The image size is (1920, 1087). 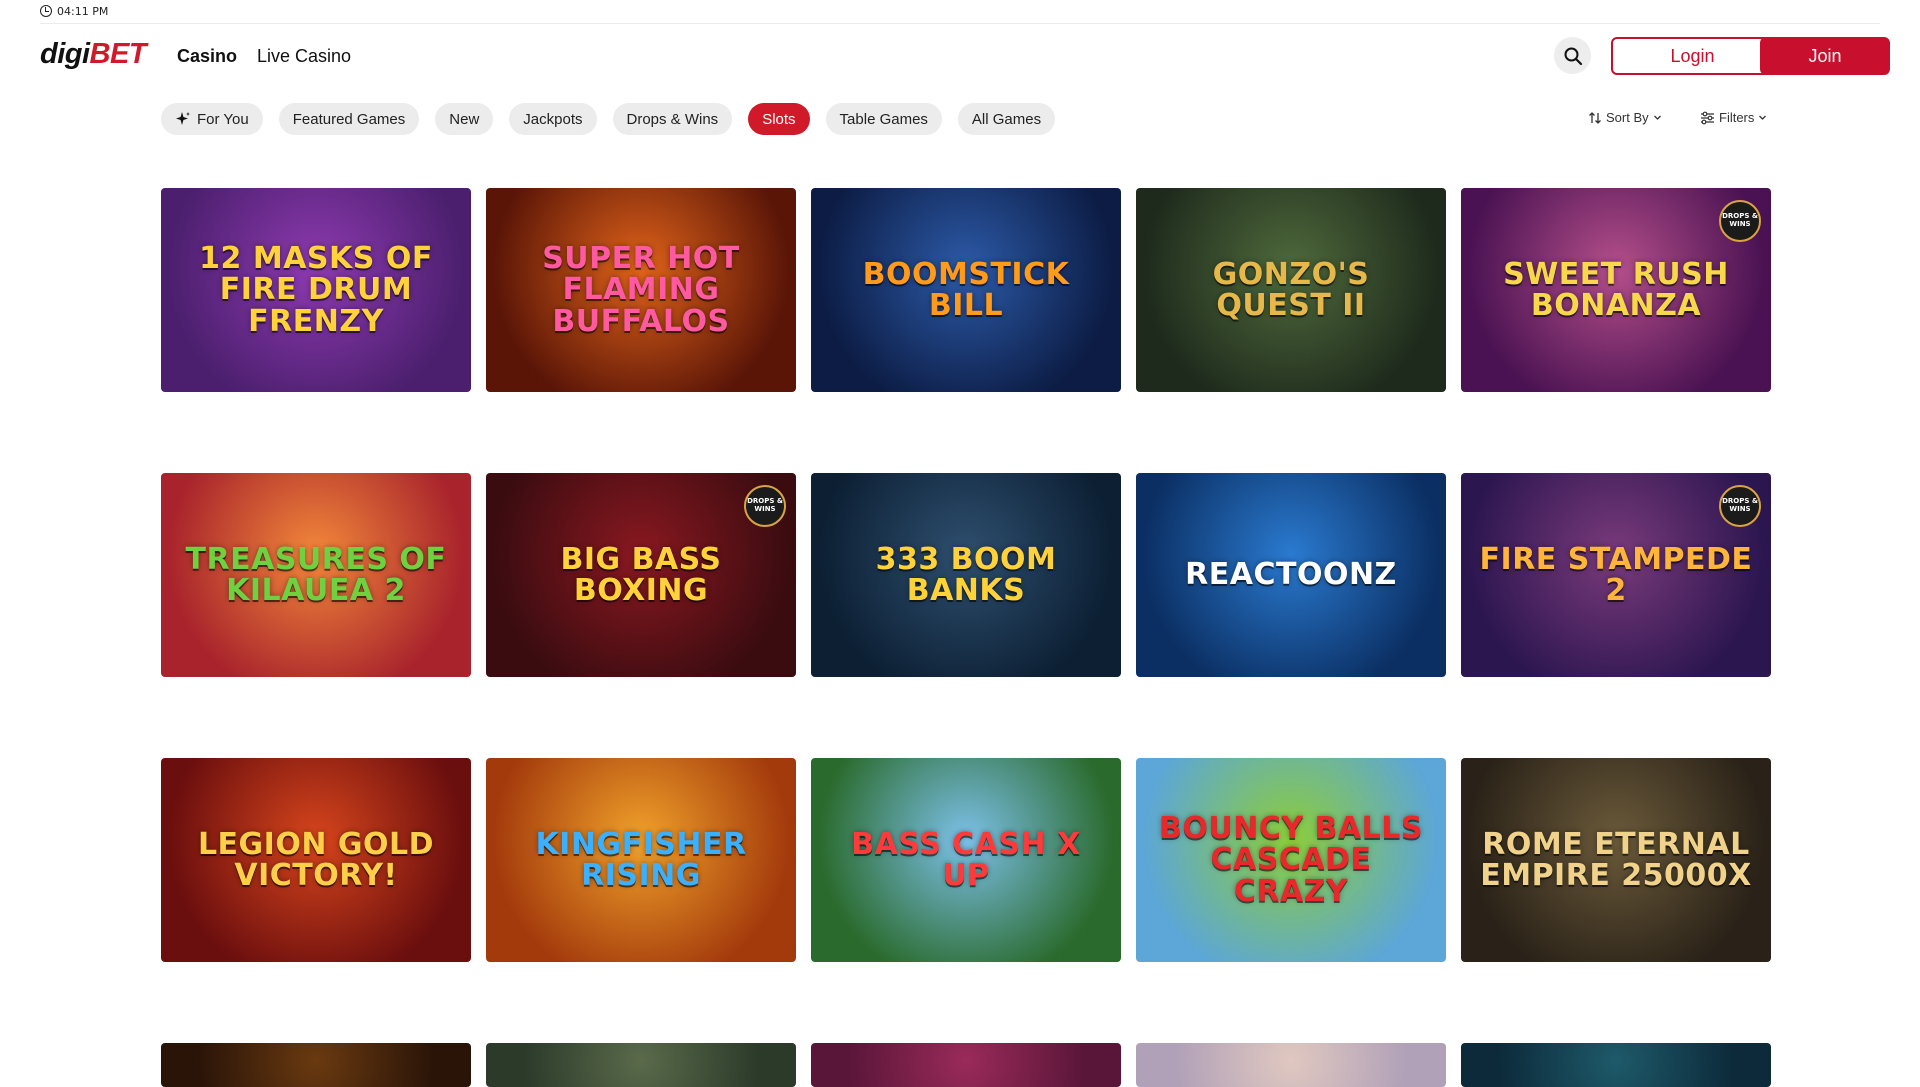 What do you see at coordinates (65, 54) in the screenshot?
I see `logo-prefix: digi` at bounding box center [65, 54].